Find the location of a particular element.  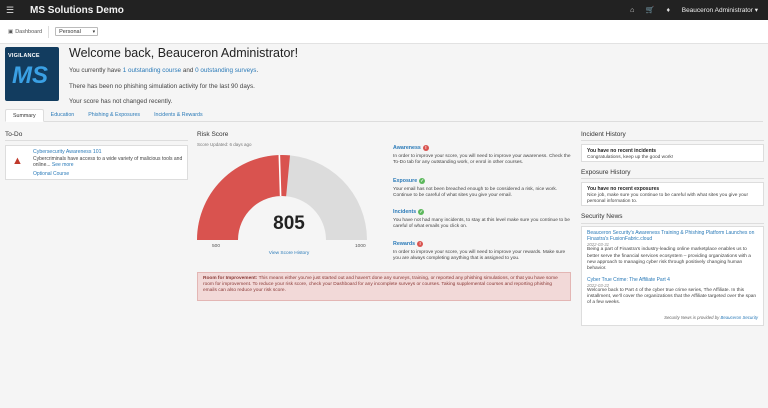

dashboard-icon: ▣ is located at coordinates (11, 31).